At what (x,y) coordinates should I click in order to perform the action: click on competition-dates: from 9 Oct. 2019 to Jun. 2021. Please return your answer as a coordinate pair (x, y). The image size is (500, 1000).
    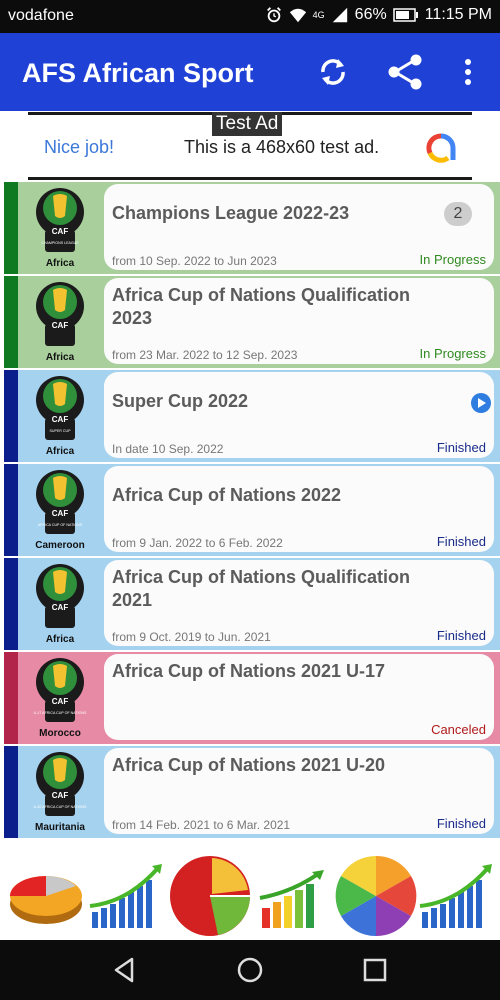
    Looking at the image, I should click on (191, 637).